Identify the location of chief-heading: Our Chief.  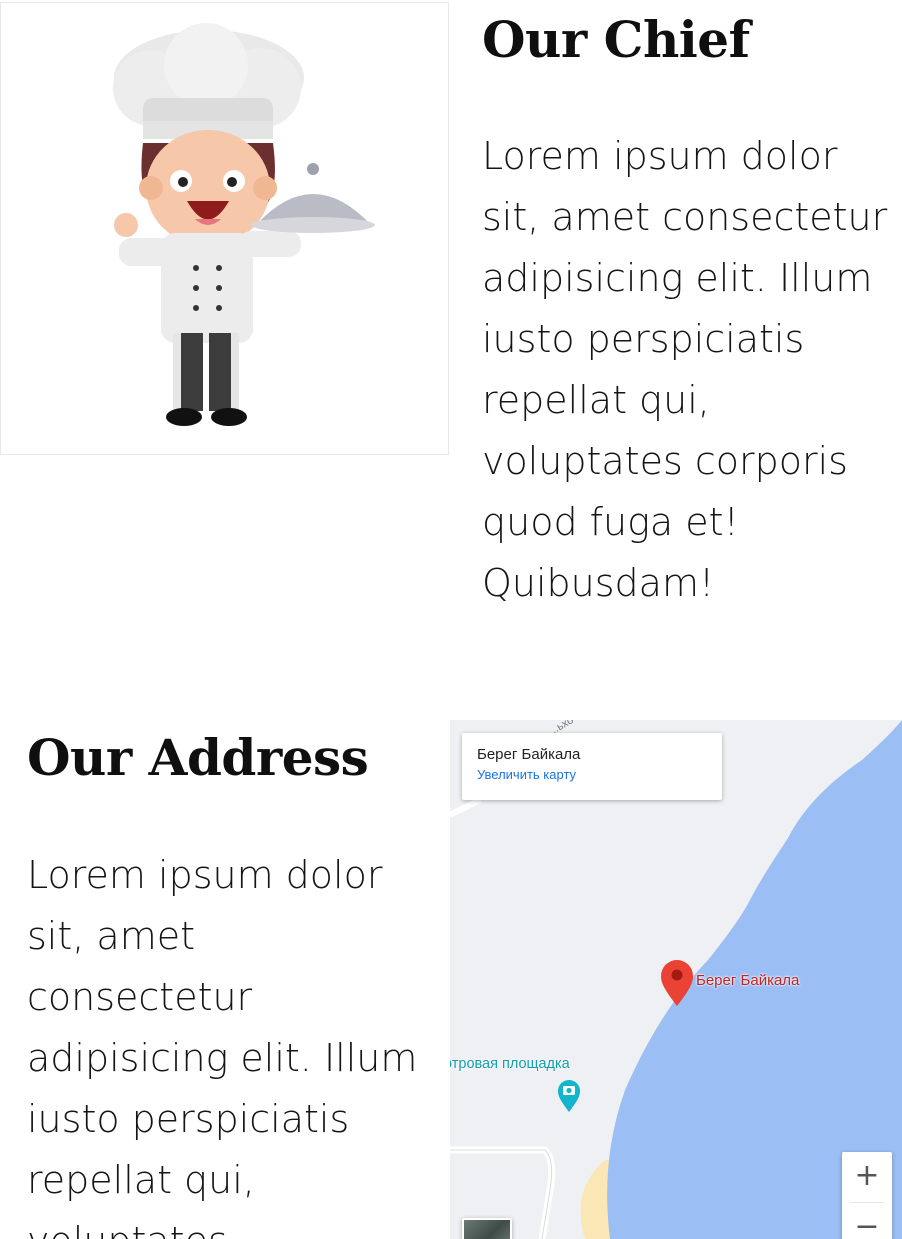
(616, 39).